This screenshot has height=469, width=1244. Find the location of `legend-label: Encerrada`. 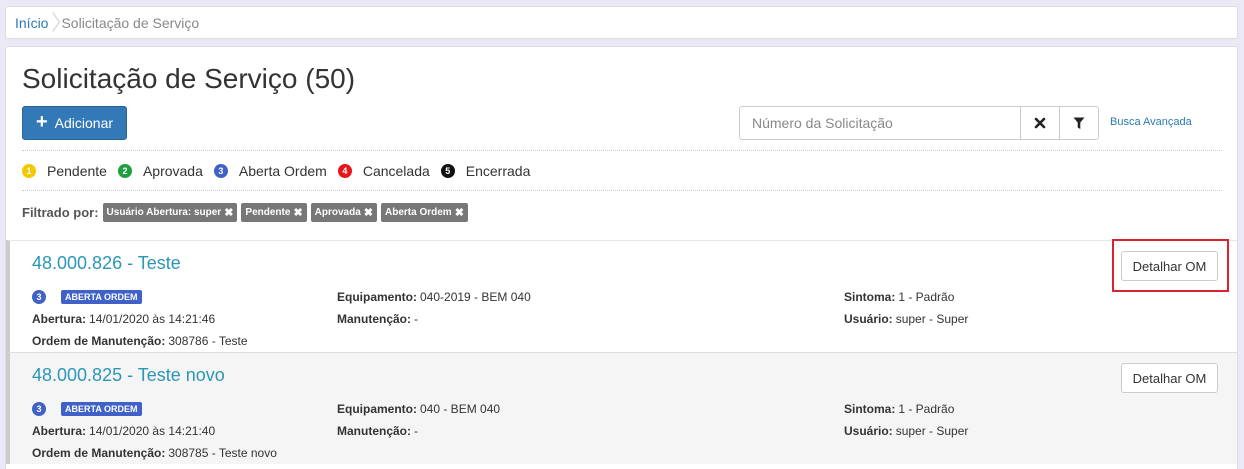

legend-label: Encerrada is located at coordinates (498, 171).